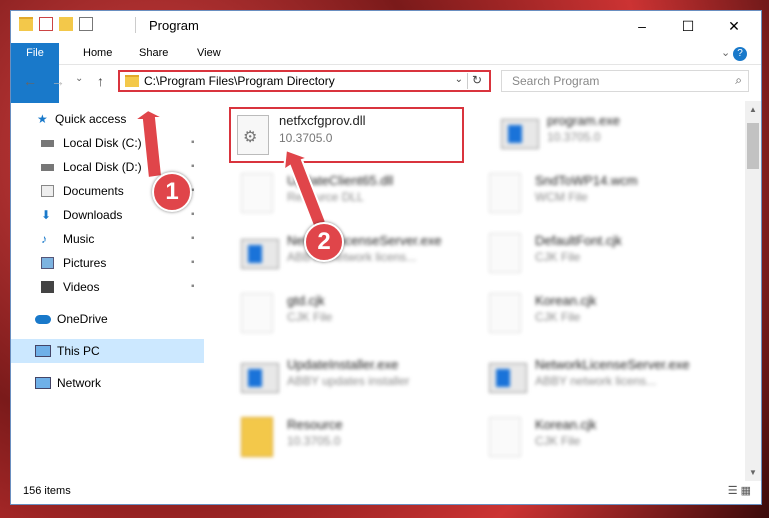 The image size is (769, 518). What do you see at coordinates (229, 169) in the screenshot?
I see `annotation-arrows` at bounding box center [229, 169].